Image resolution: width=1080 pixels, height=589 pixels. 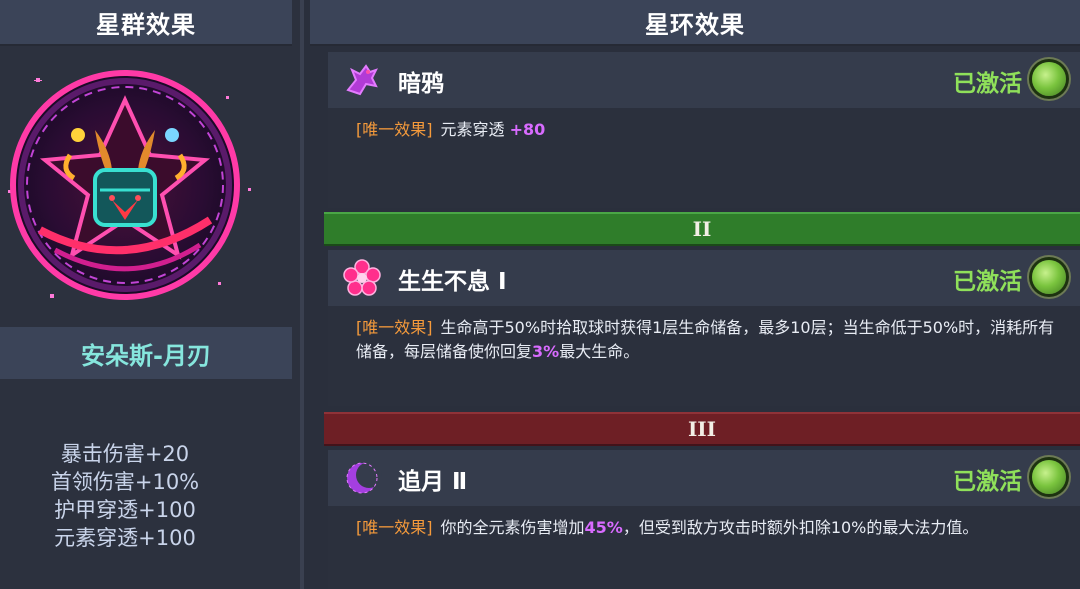 I want to click on desc-highlight: +80, so click(x=527, y=129).